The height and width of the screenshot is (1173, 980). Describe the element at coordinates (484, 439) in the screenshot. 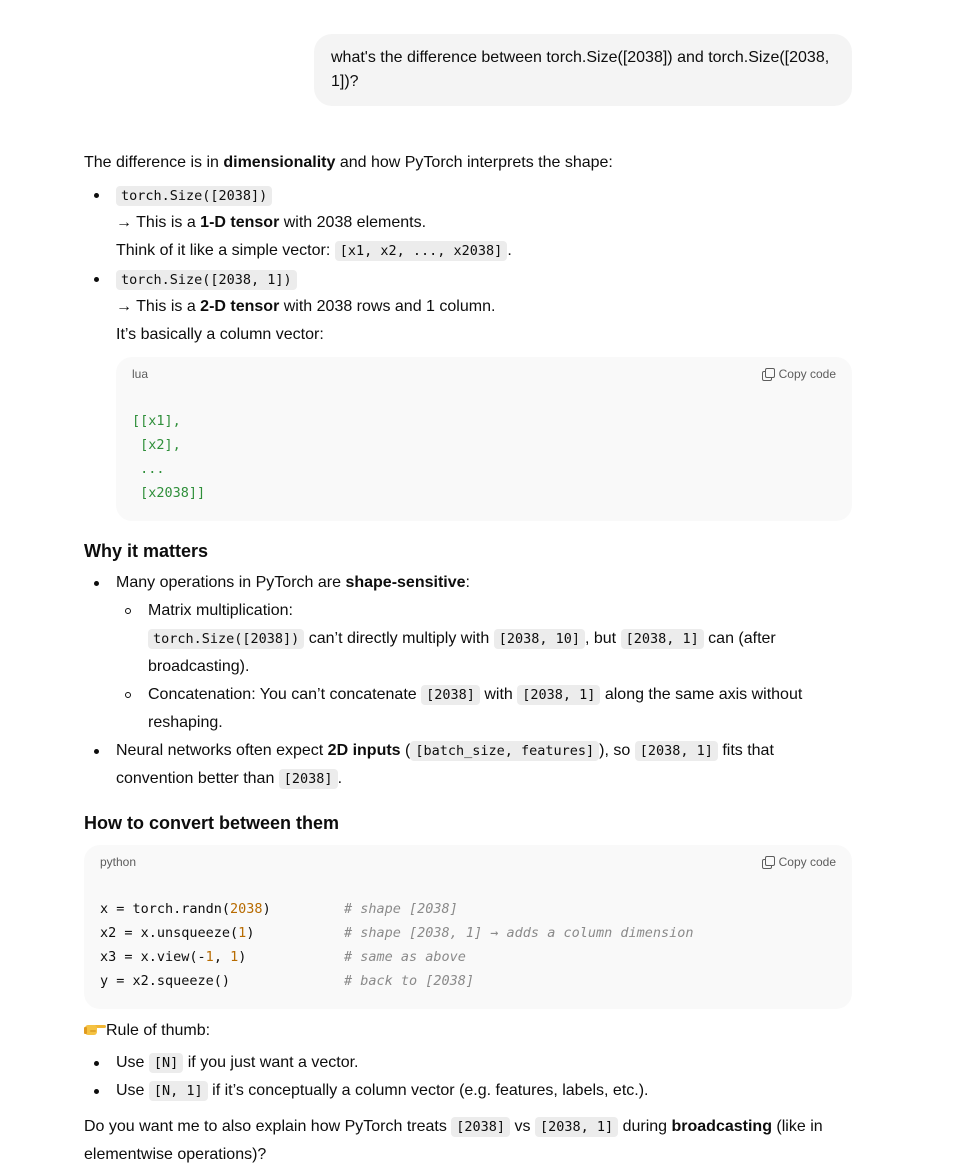

I see `code-block-lua: lua Copy code [[x1], [x2], ... [x2038]]` at that location.